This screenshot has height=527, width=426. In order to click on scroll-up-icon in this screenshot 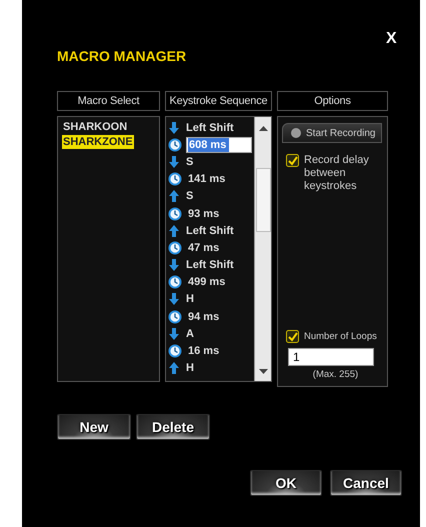, I will do `click(263, 128)`.